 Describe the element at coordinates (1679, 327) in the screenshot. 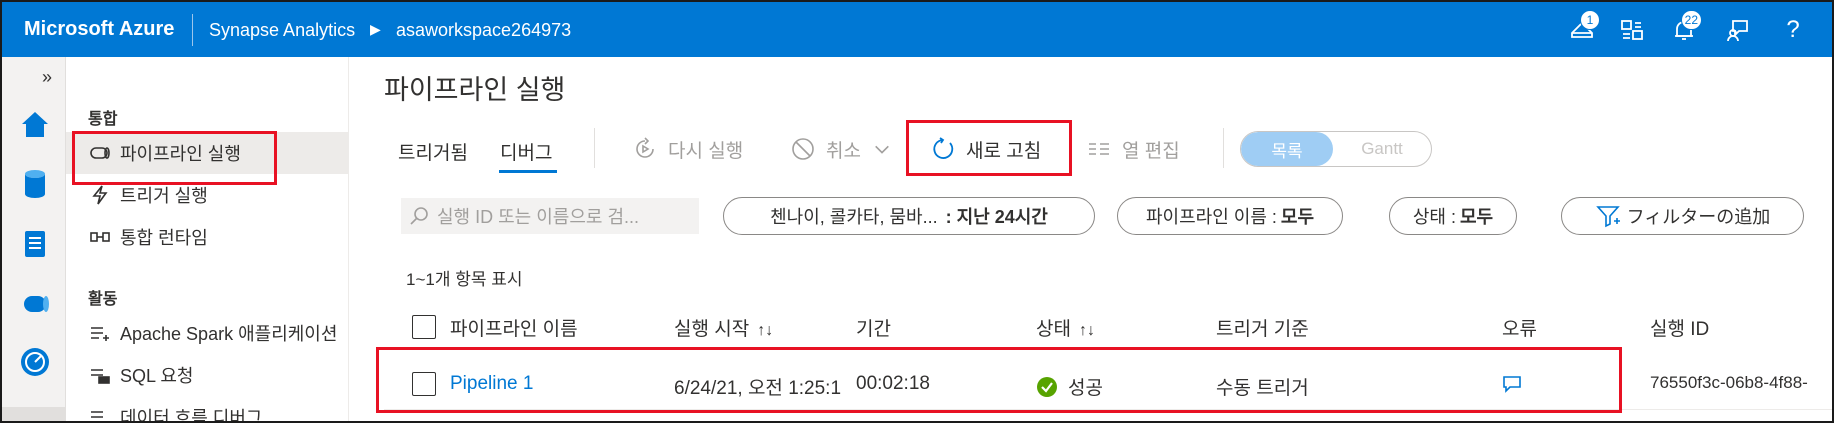

I see `column-header-run-id: 실행 ID` at that location.